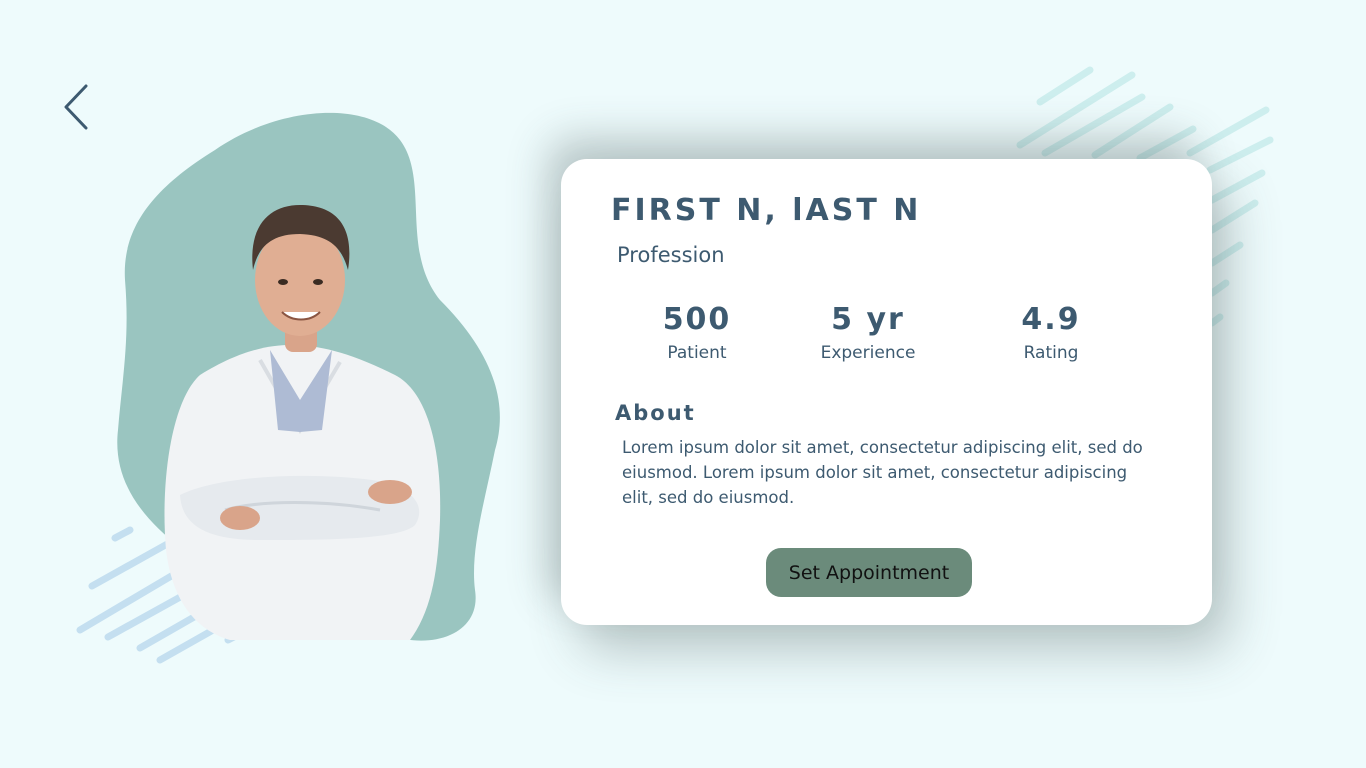  Describe the element at coordinates (868, 319) in the screenshot. I see `stat-value: 5 yr` at that location.